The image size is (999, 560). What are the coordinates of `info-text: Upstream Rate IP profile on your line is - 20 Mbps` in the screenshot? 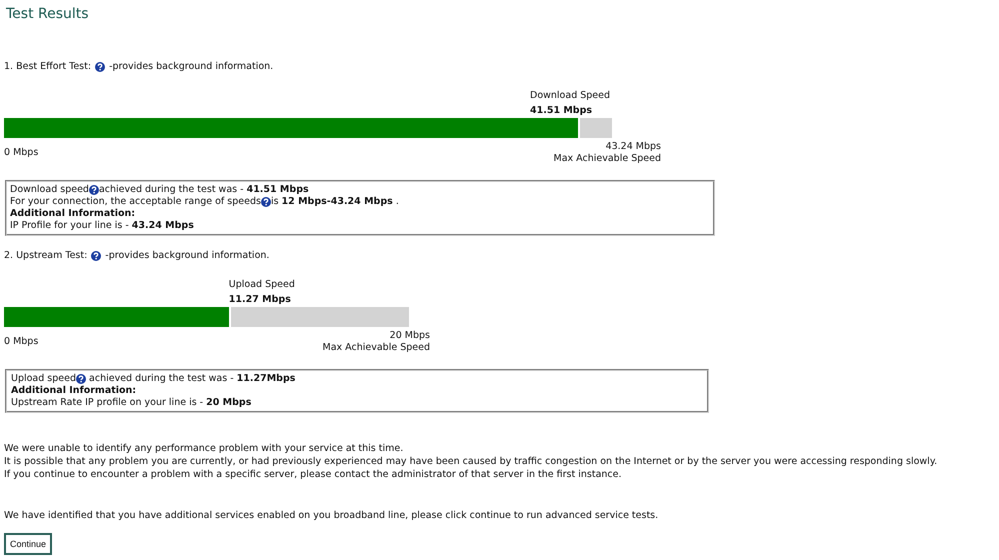 It's located at (131, 403).